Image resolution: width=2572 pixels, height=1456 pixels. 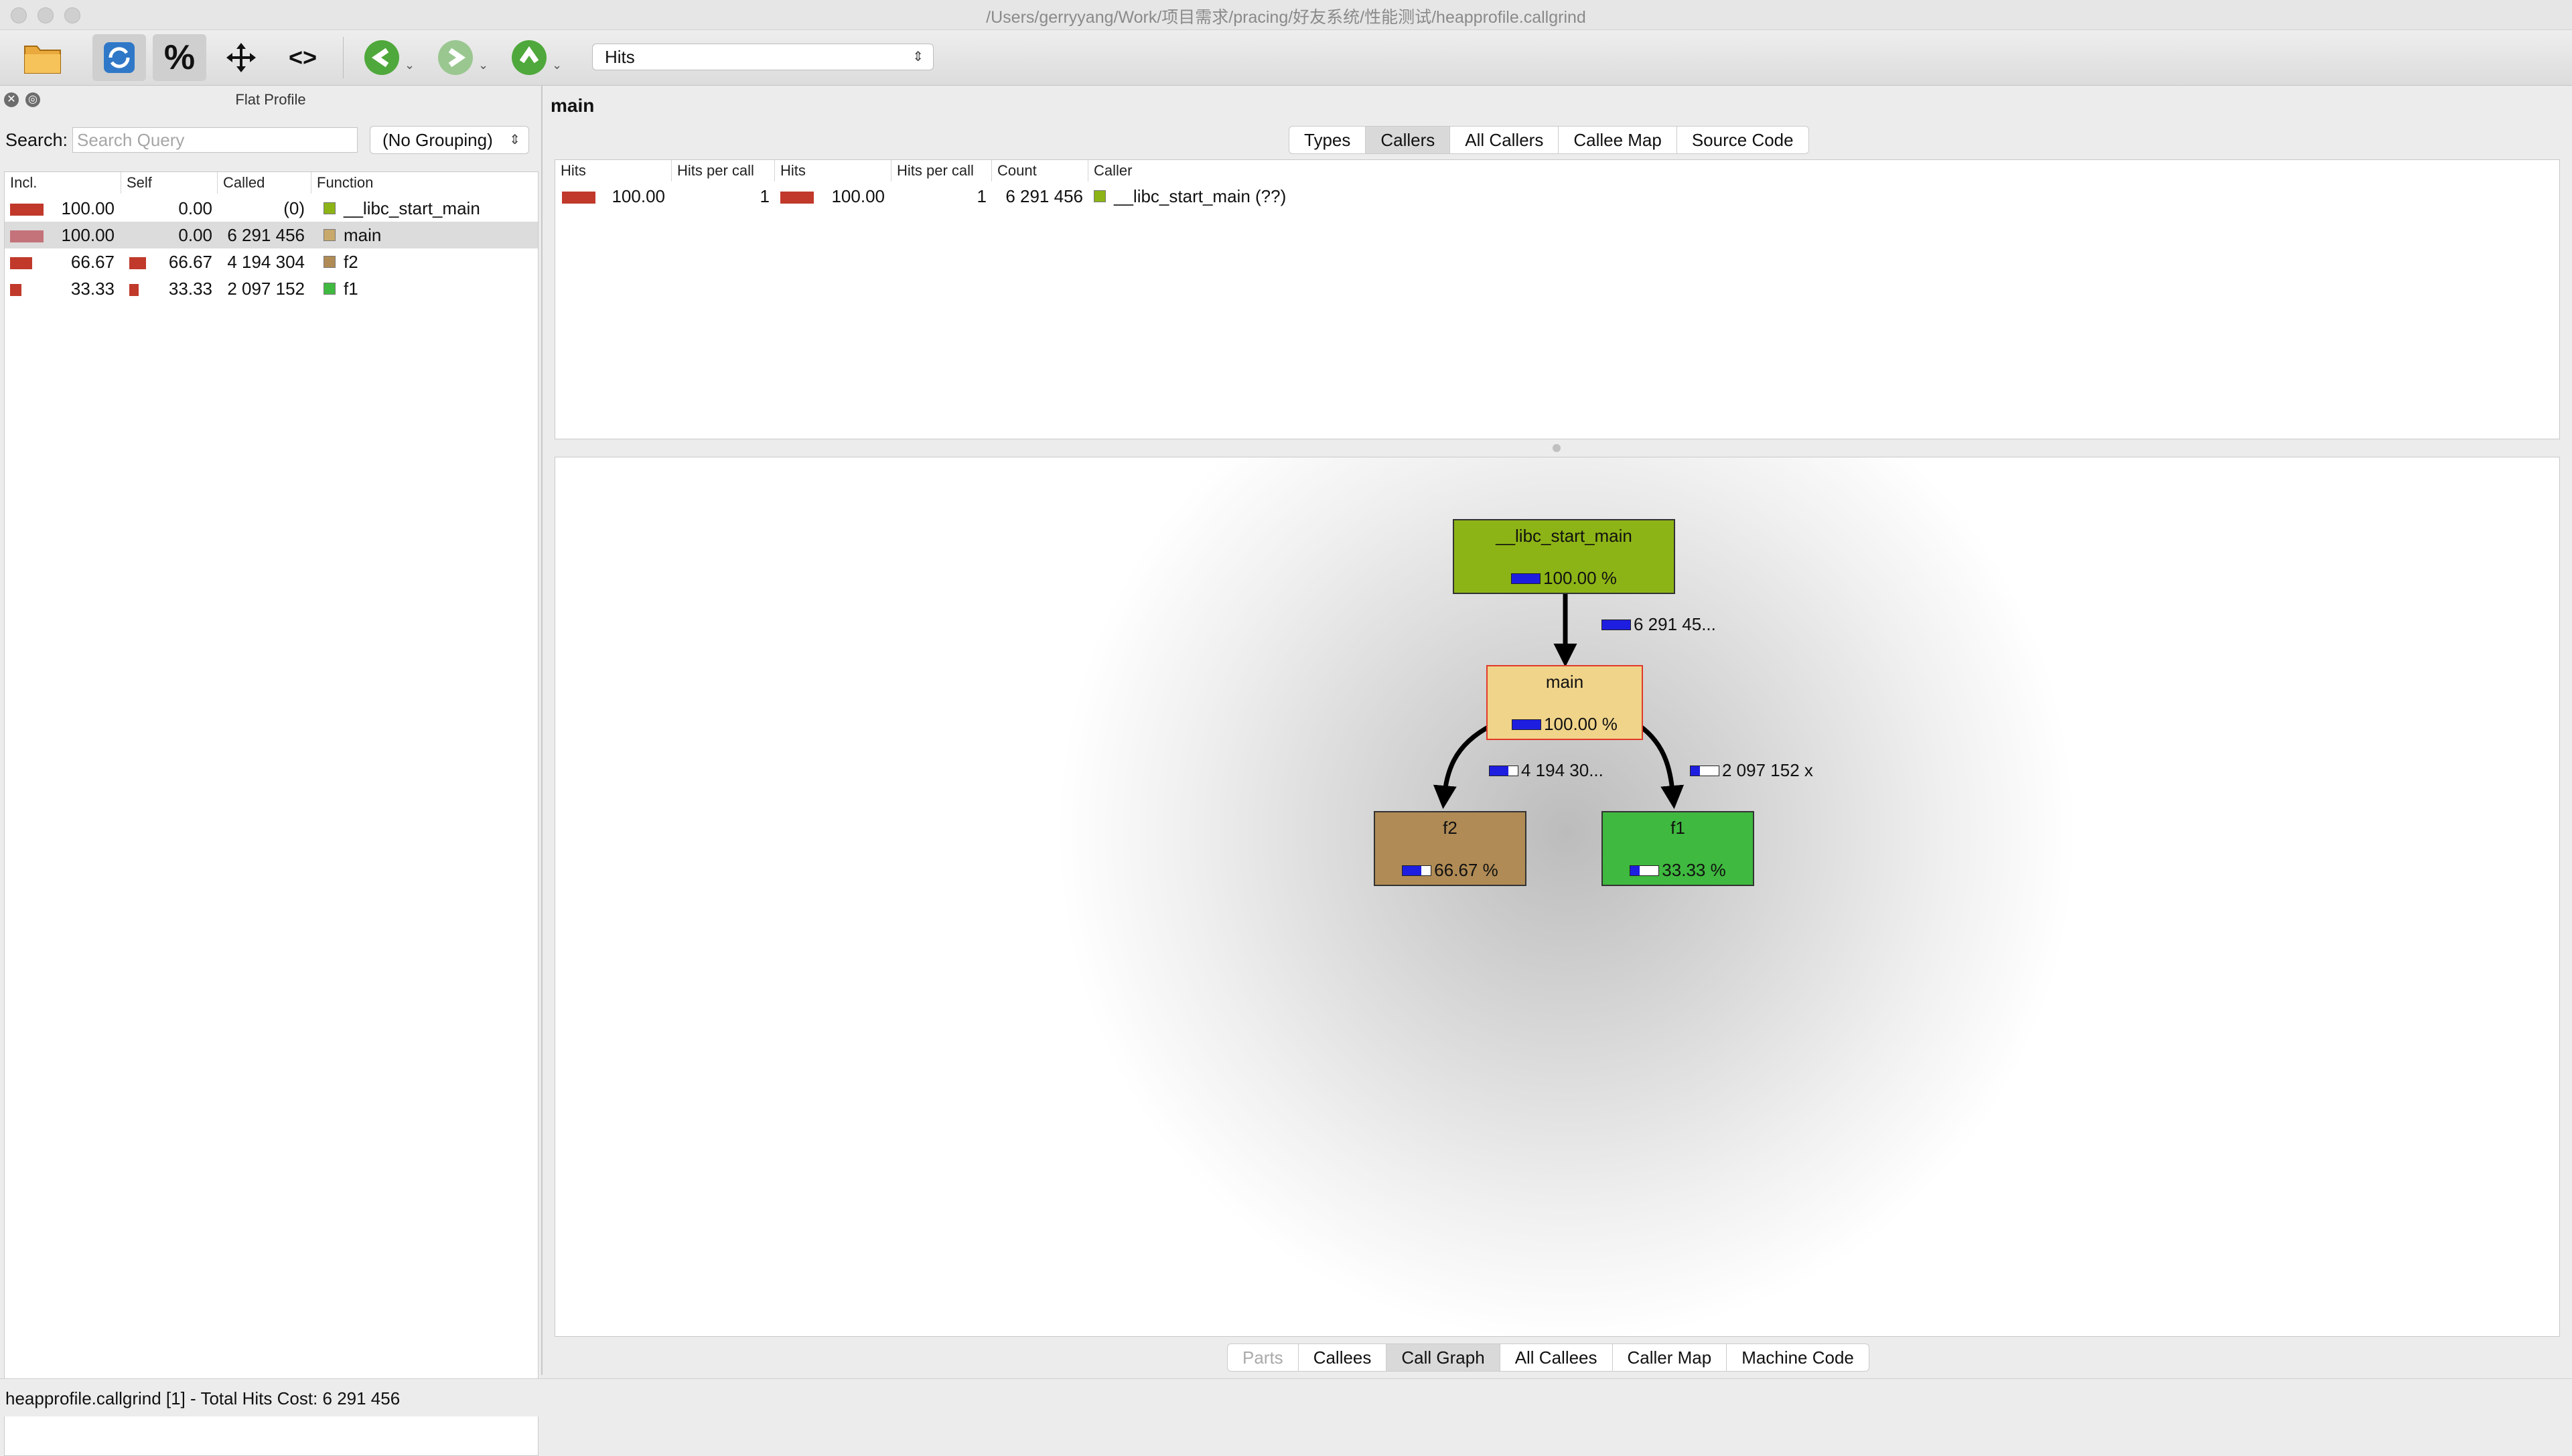 I want to click on column-header-self: Self, so click(x=169, y=183).